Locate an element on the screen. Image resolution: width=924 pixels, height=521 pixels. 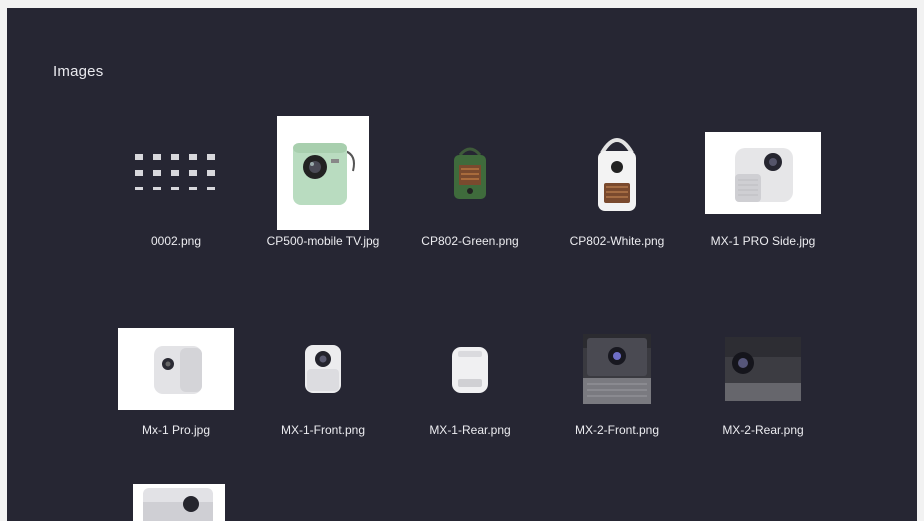
projector-partial-thumbnail is located at coordinates (178, 504).